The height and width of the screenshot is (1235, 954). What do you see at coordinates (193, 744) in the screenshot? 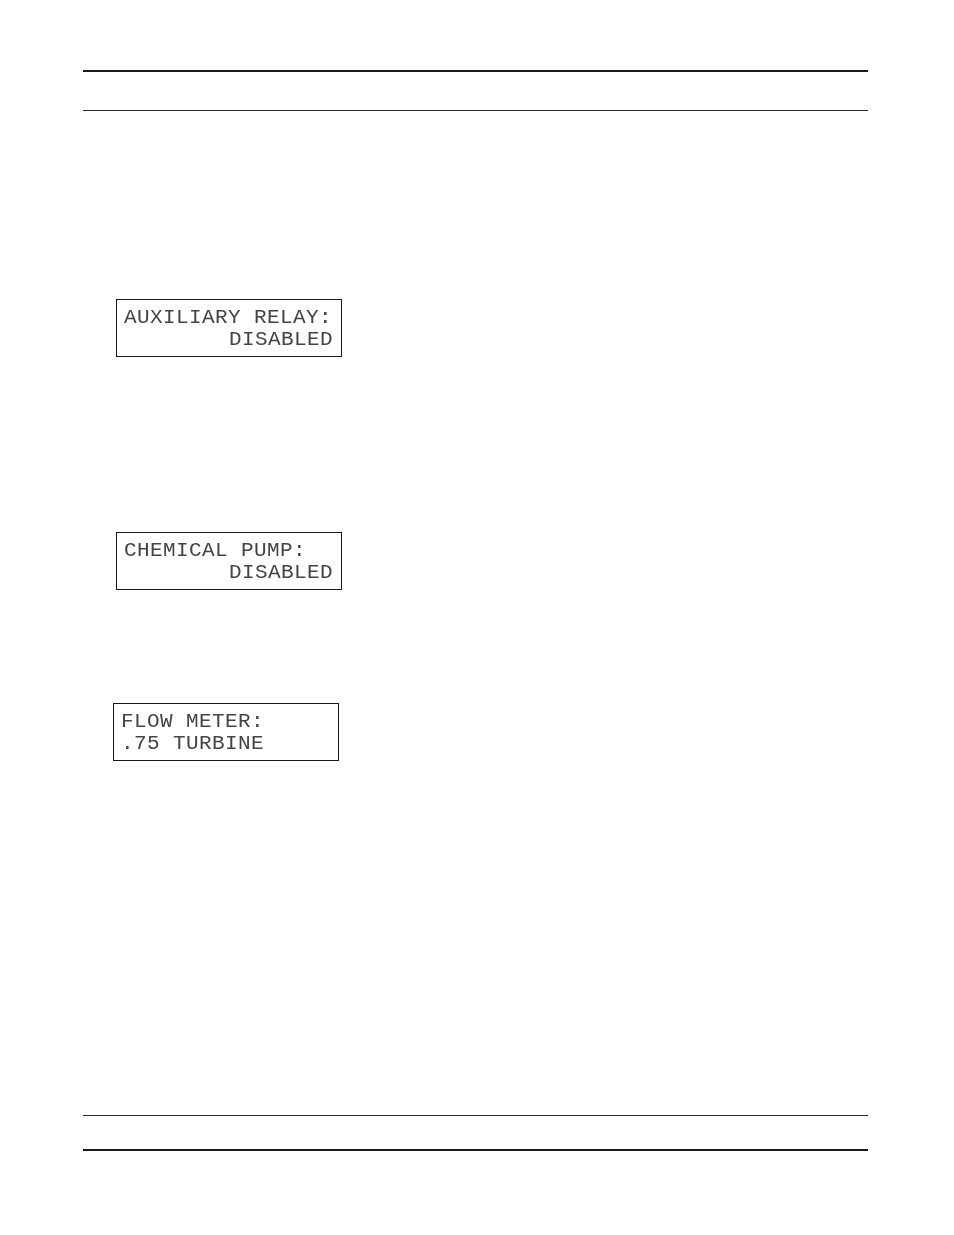
I see `display-text: .75 TURBINE` at bounding box center [193, 744].